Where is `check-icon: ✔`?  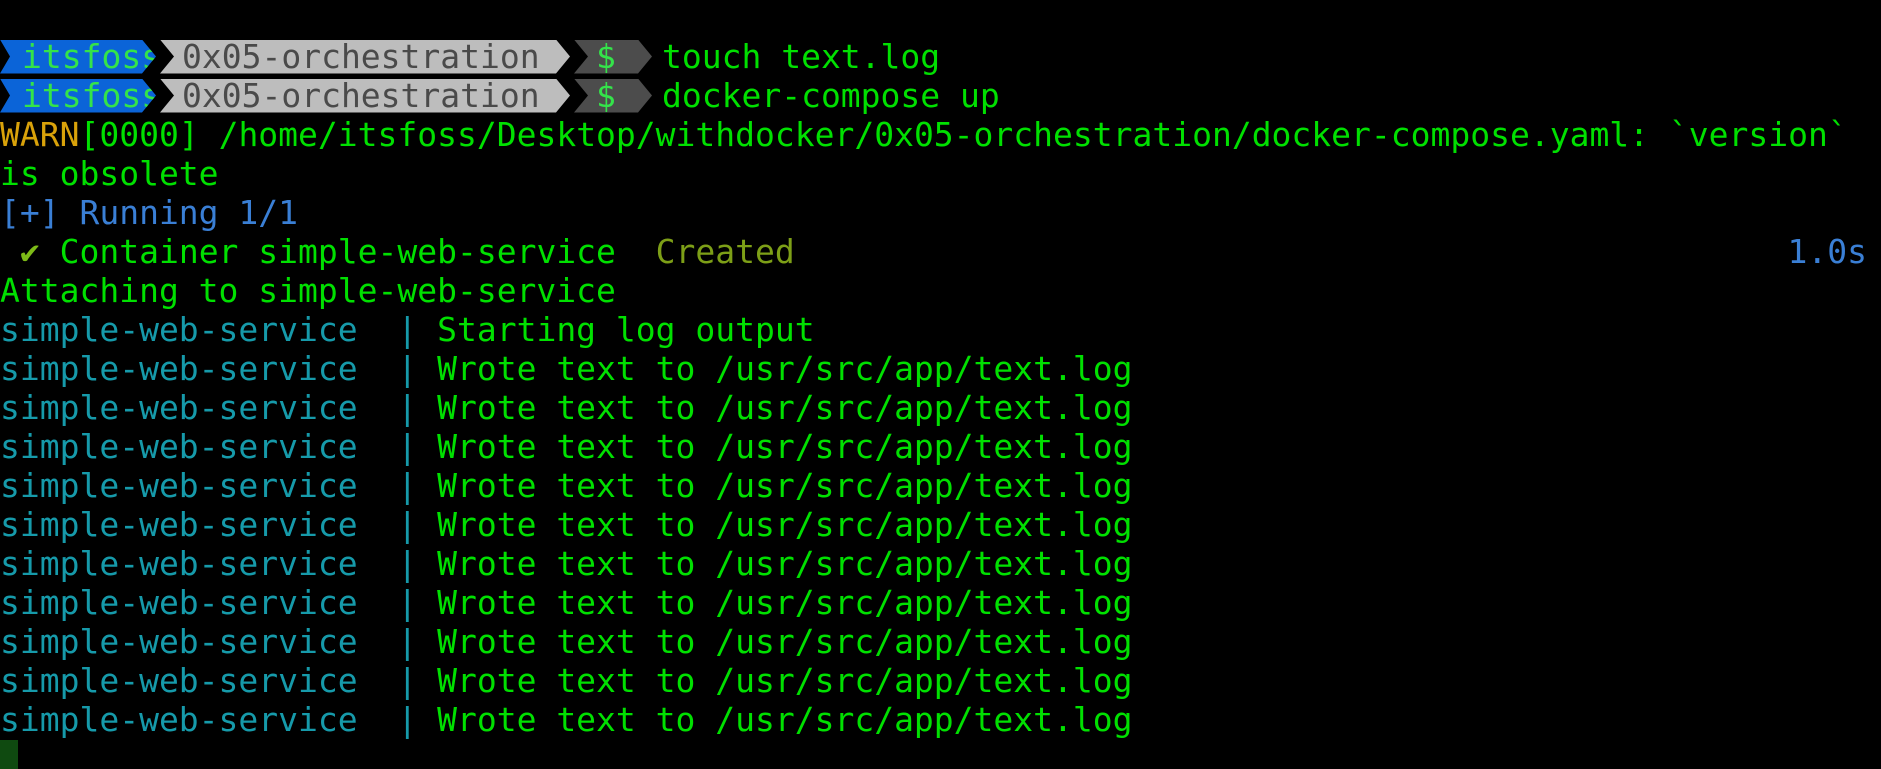 check-icon: ✔ is located at coordinates (20, 251).